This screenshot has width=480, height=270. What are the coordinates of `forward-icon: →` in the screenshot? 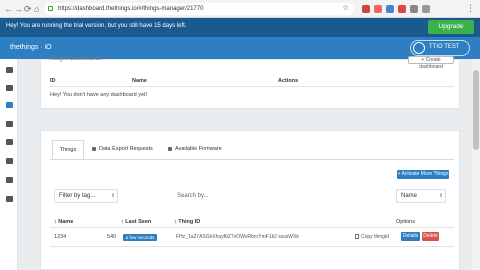 It's located at (18, 9).